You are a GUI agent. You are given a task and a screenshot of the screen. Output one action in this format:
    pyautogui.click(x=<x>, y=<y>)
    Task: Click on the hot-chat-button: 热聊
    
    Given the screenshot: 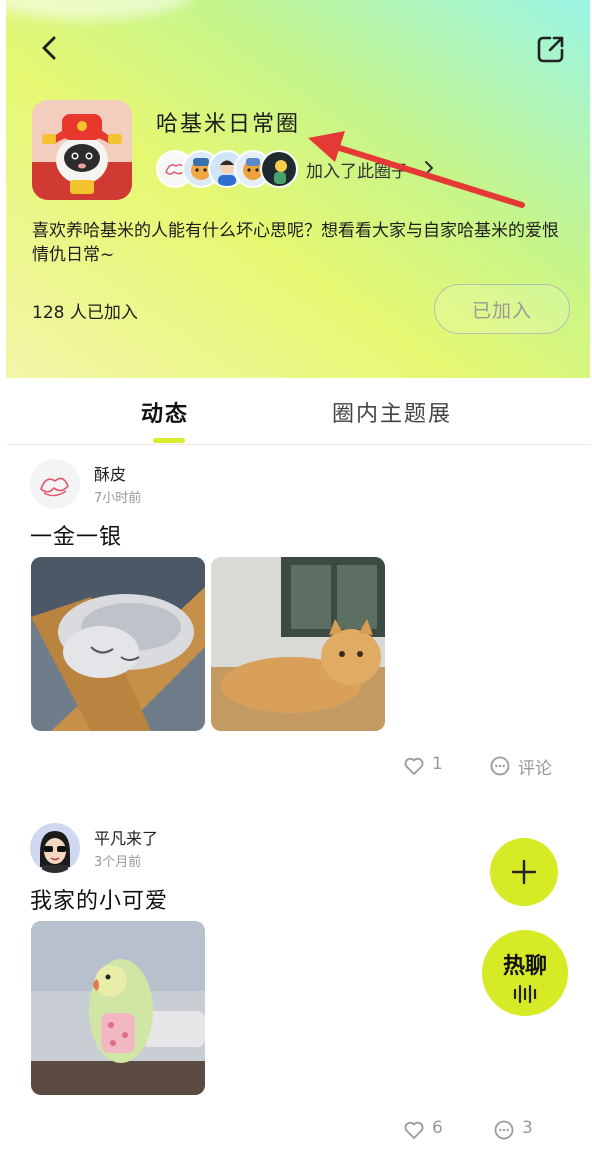 What is the action you would take?
    pyautogui.click(x=525, y=973)
    